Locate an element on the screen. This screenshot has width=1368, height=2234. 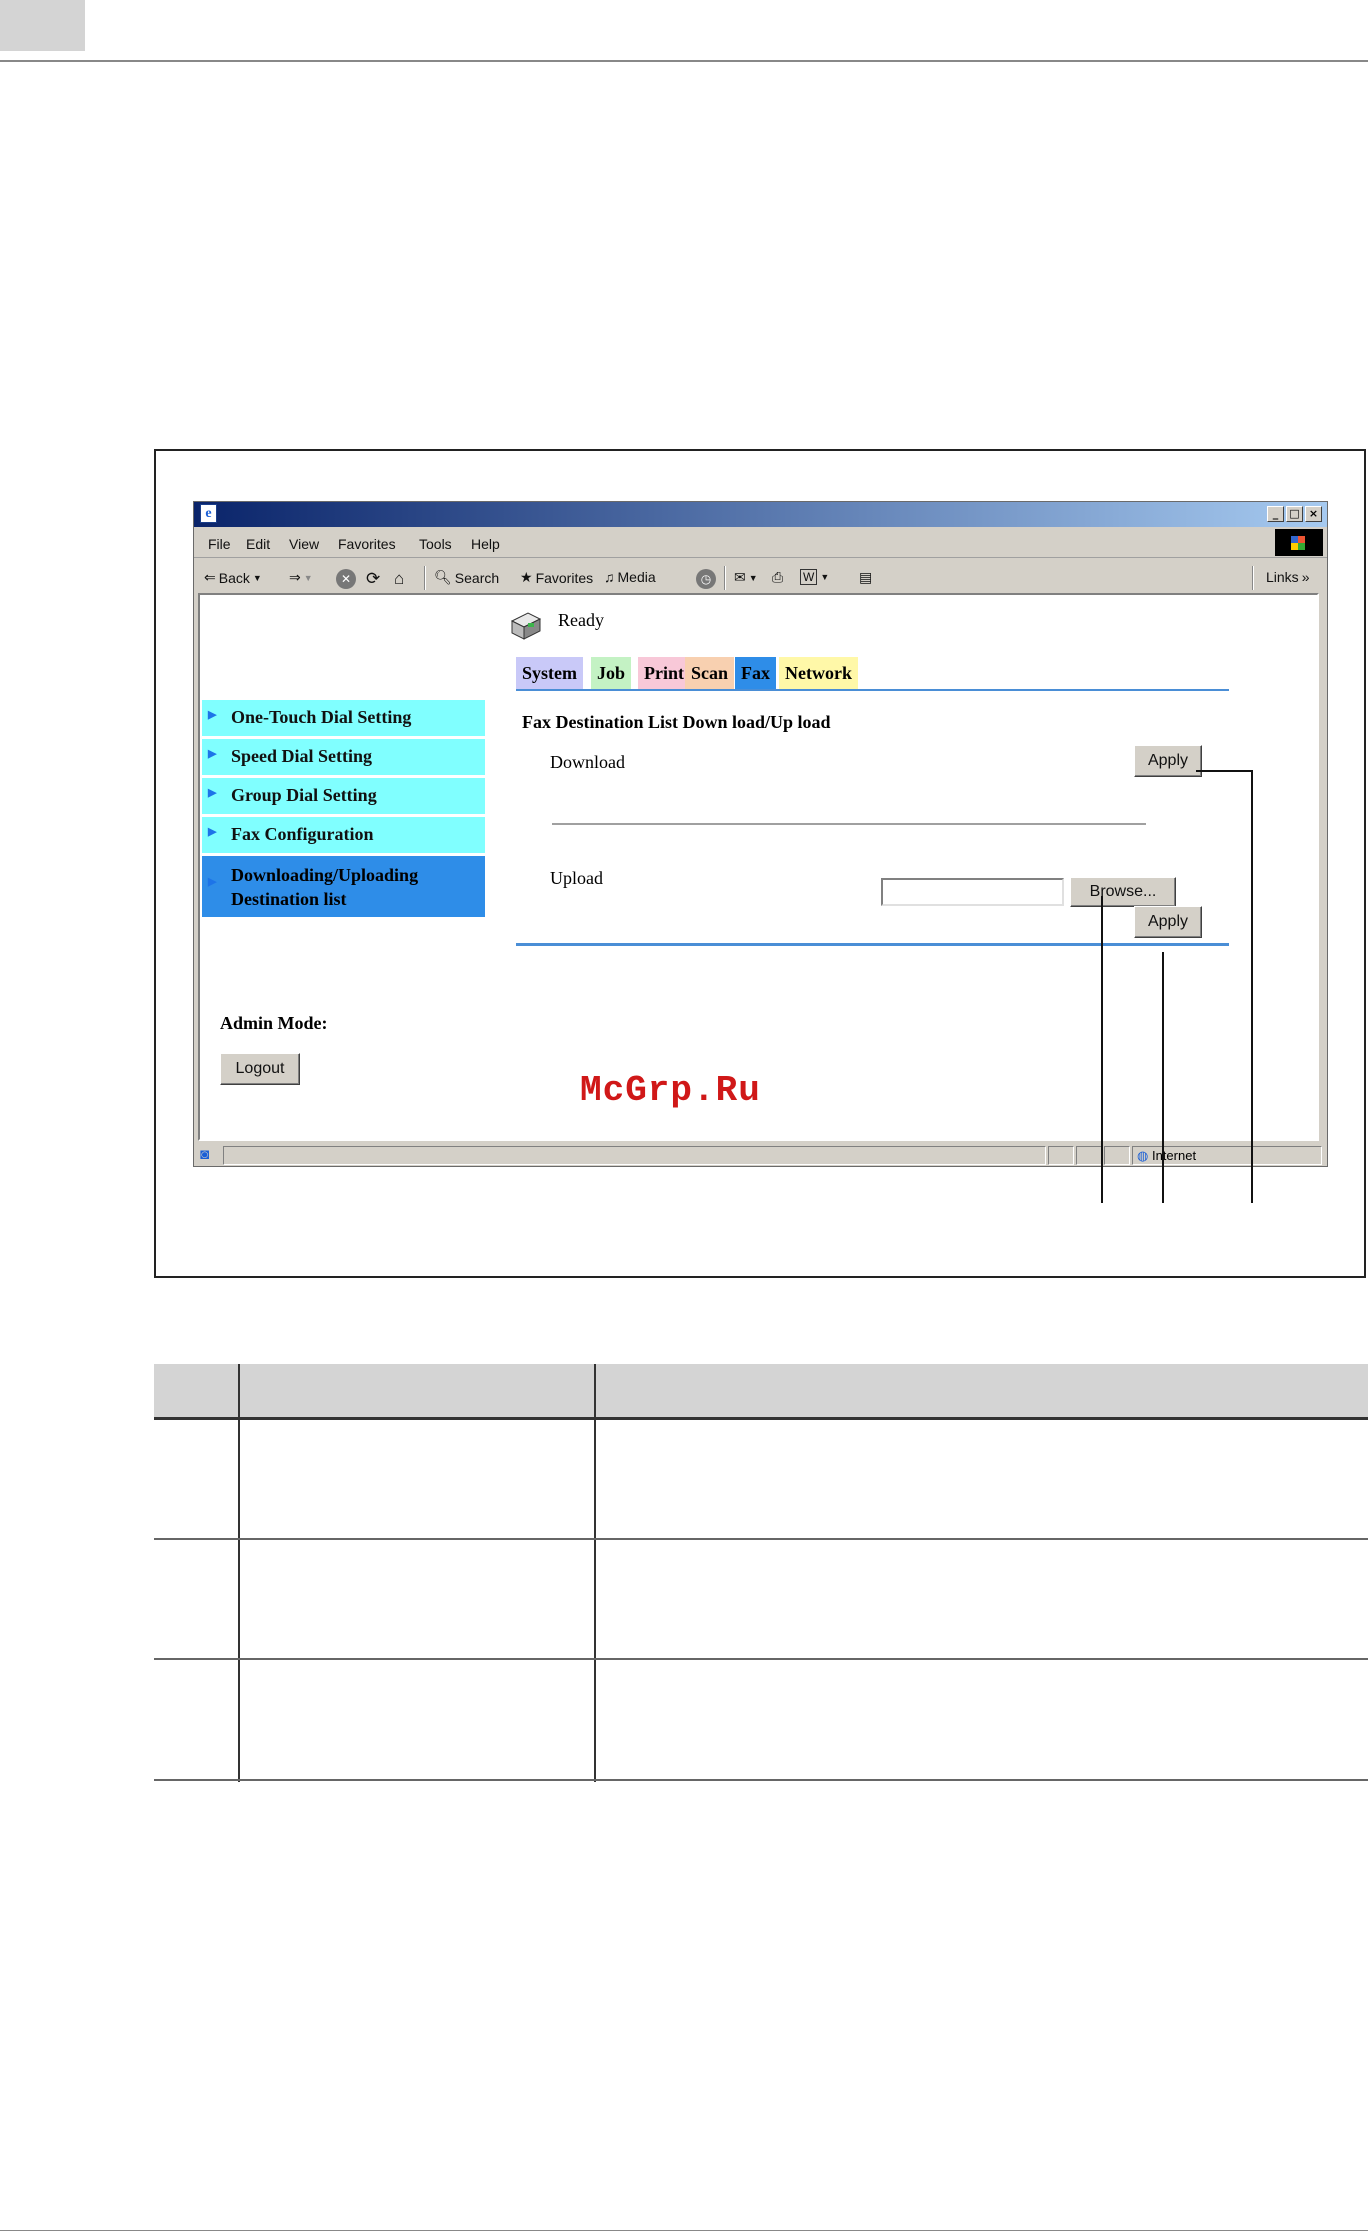
stop-icon: ✕ is located at coordinates (346, 579).